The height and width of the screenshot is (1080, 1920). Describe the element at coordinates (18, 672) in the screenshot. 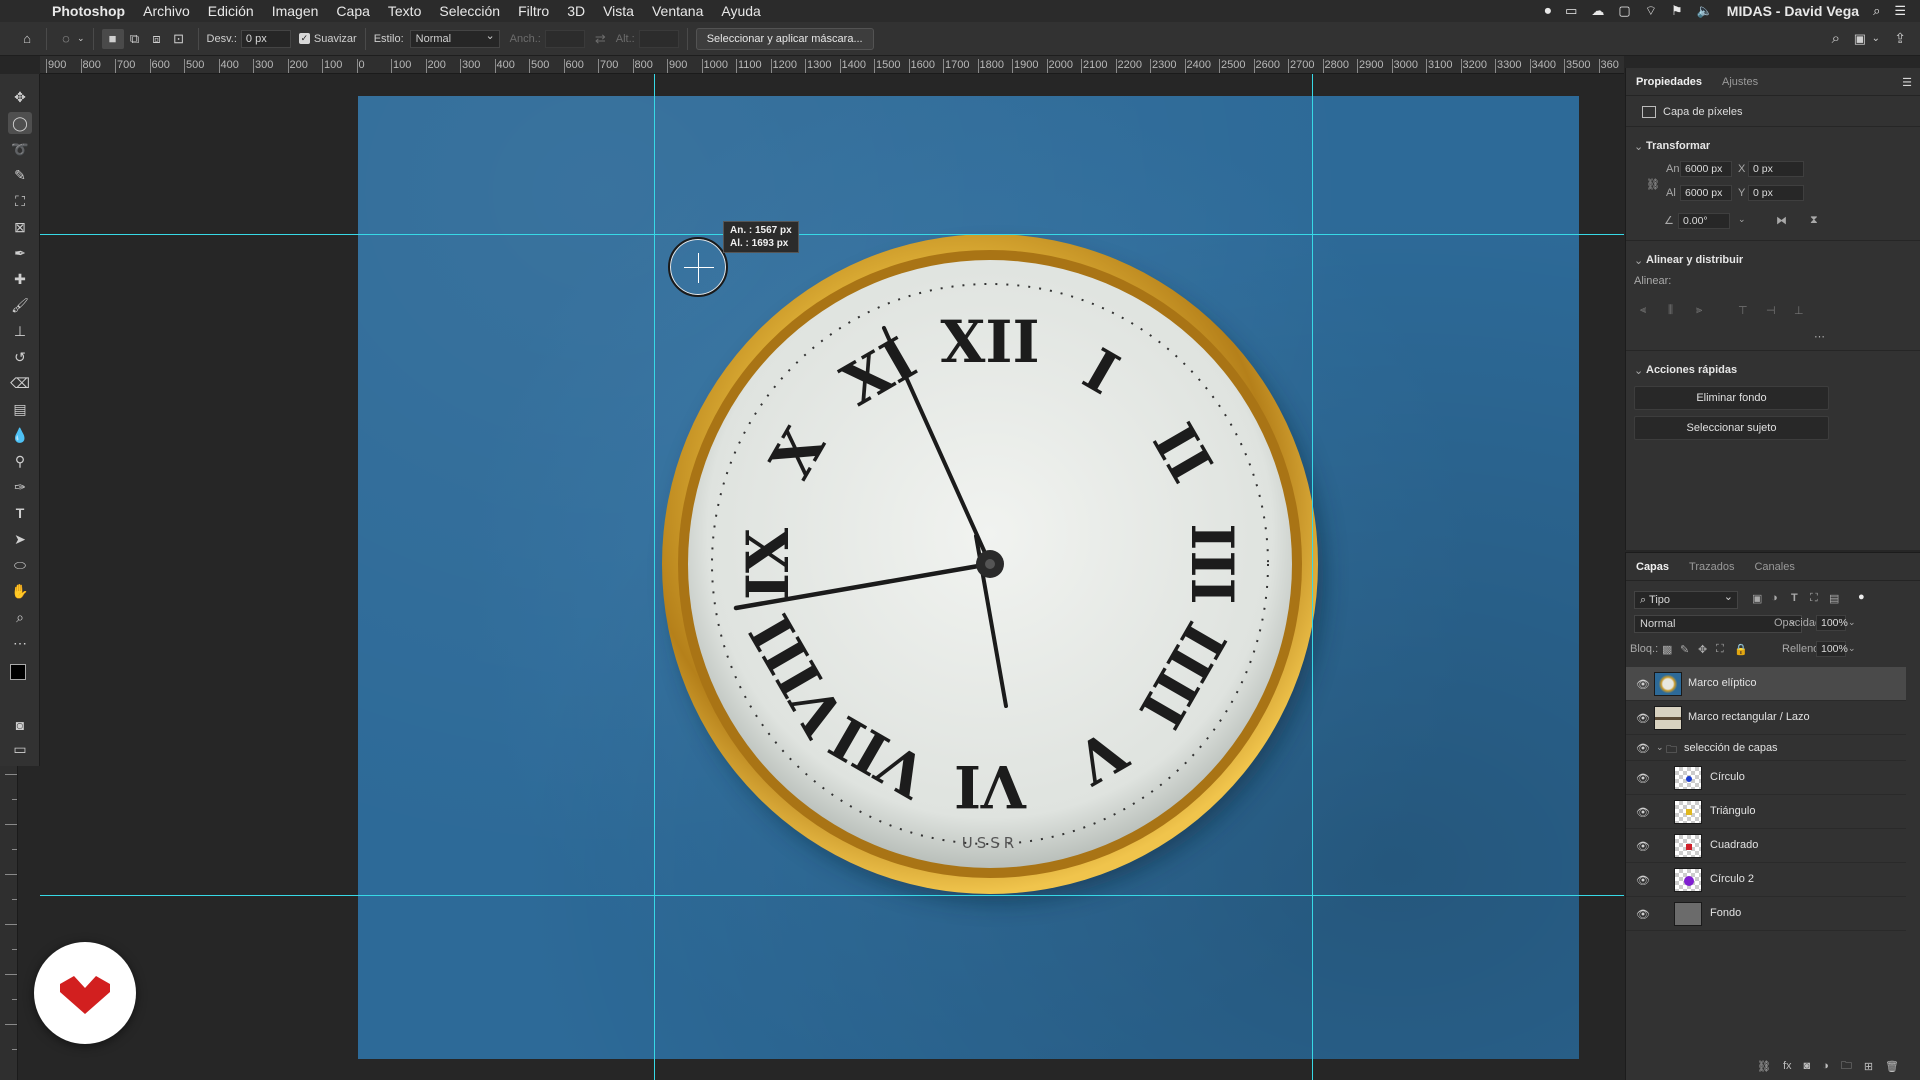

I see `foreground-color-swatch` at that location.